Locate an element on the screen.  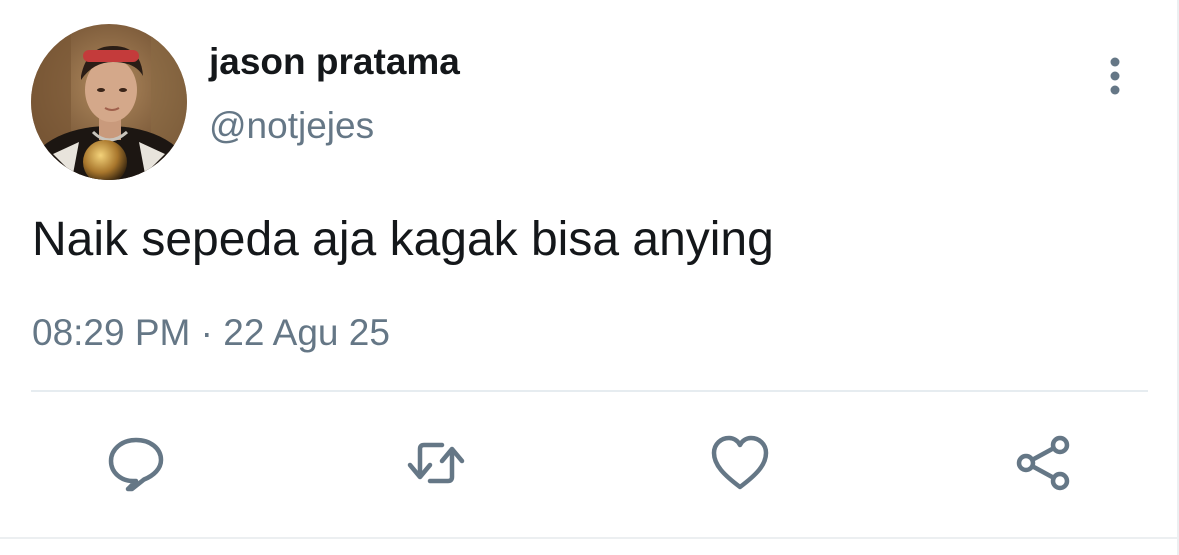
retweet-button is located at coordinates (436, 463).